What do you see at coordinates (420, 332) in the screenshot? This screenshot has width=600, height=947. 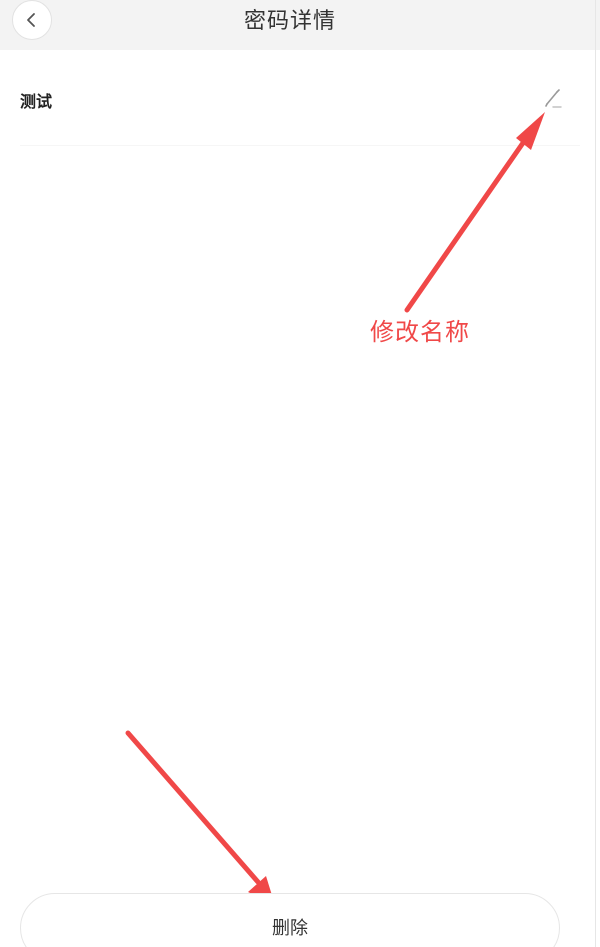 I see `annotation-label: 修改名称` at bounding box center [420, 332].